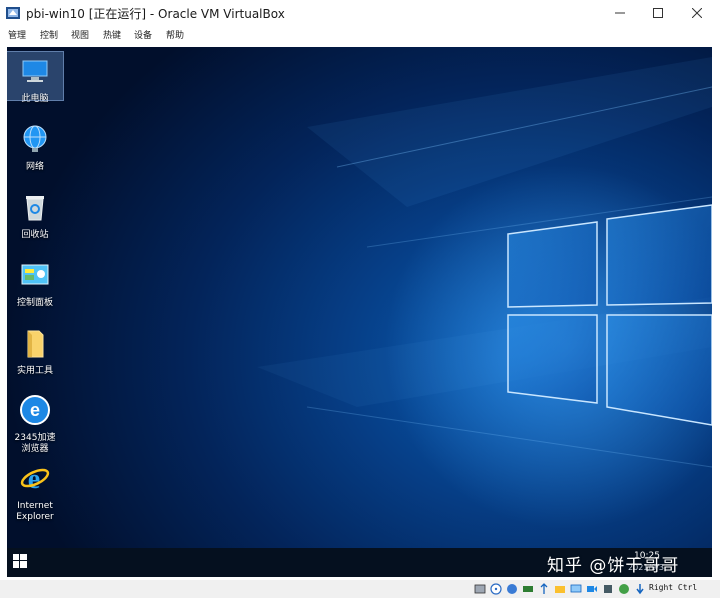 Image resolution: width=720 pixels, height=598 pixels. What do you see at coordinates (592, 589) in the screenshot?
I see `video-capture-icon` at bounding box center [592, 589].